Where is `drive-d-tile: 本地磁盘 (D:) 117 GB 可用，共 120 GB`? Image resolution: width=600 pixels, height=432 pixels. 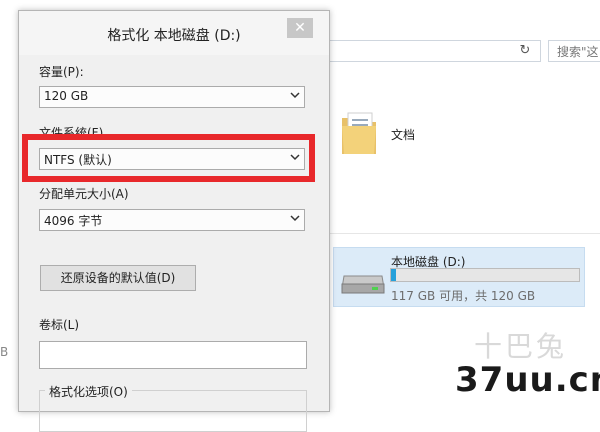 drive-d-tile: 本地磁盘 (D:) 117 GB 可用，共 120 GB is located at coordinates (459, 277).